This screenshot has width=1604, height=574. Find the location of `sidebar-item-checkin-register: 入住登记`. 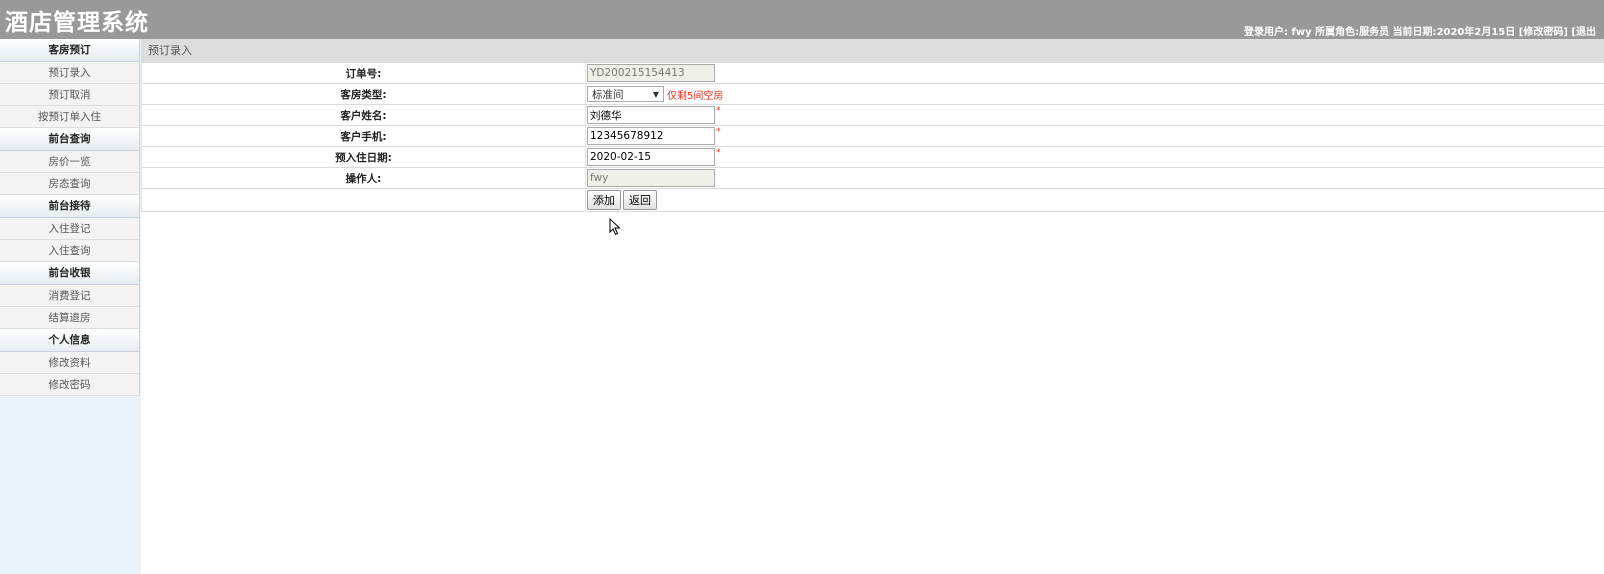

sidebar-item-checkin-register: 入住登记 is located at coordinates (70, 229).